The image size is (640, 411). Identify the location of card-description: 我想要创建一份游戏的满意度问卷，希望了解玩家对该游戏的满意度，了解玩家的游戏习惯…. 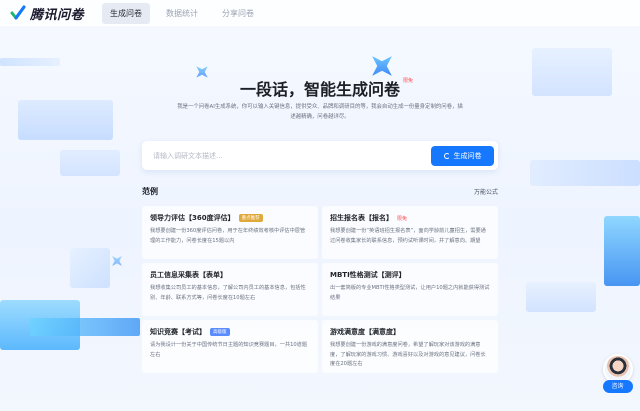
(408, 354).